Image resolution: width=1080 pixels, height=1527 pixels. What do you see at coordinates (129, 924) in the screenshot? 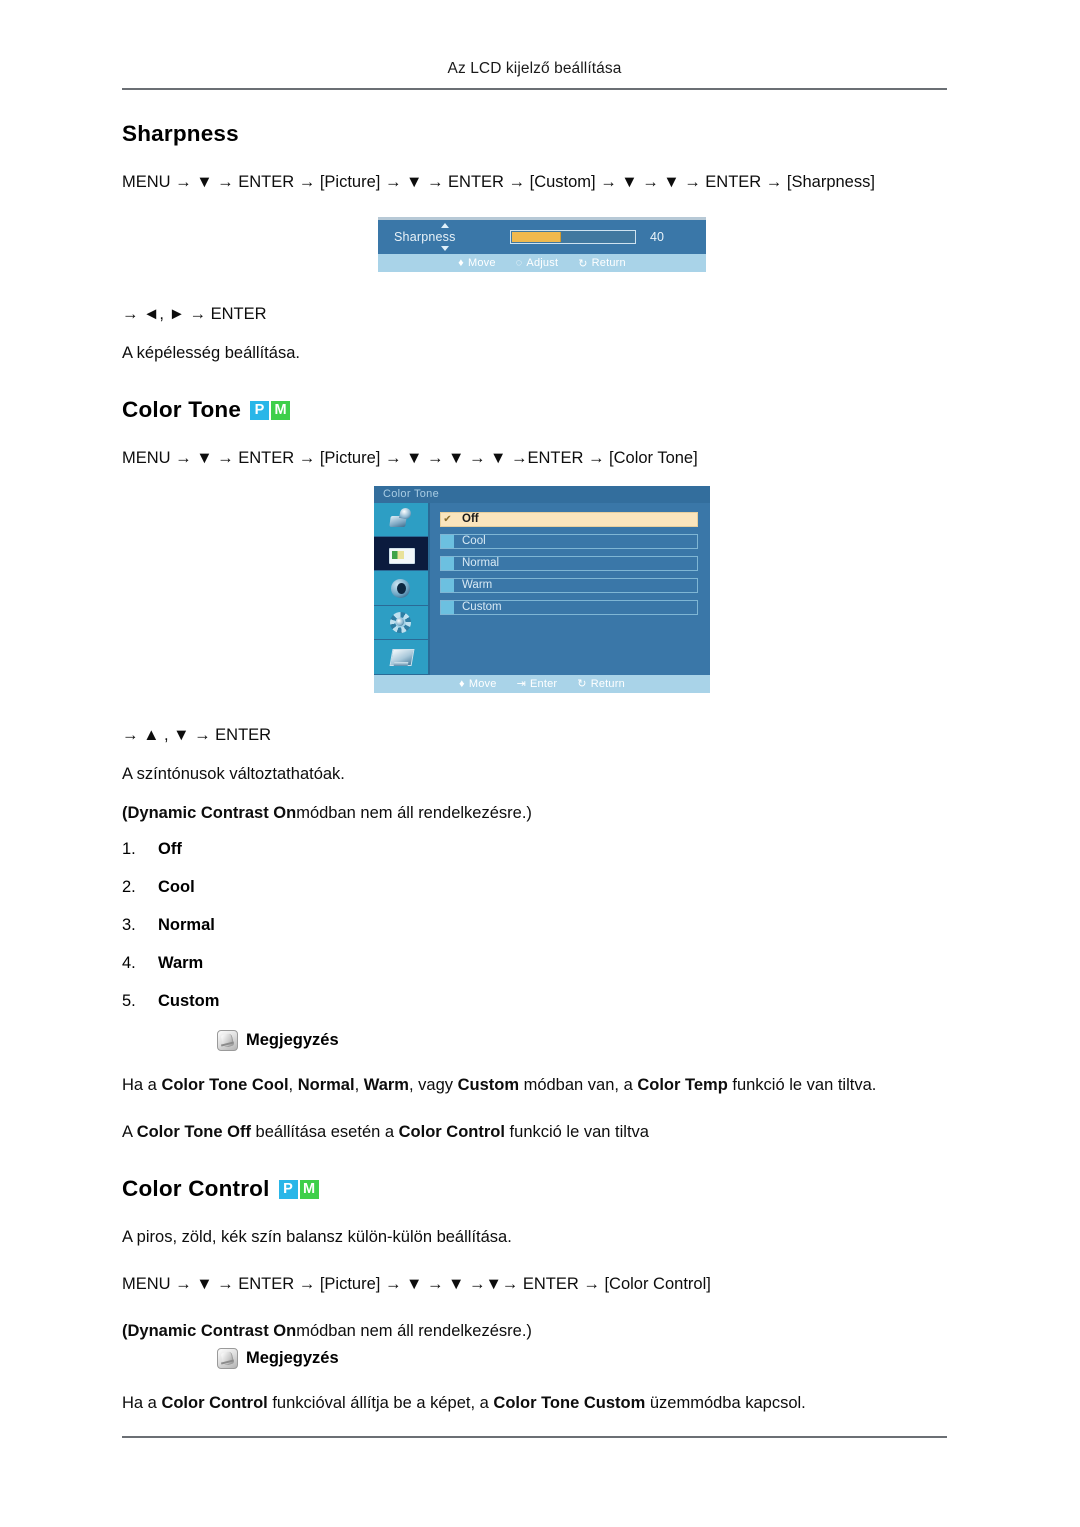
I see `list-item-number: 3.` at bounding box center [129, 924].